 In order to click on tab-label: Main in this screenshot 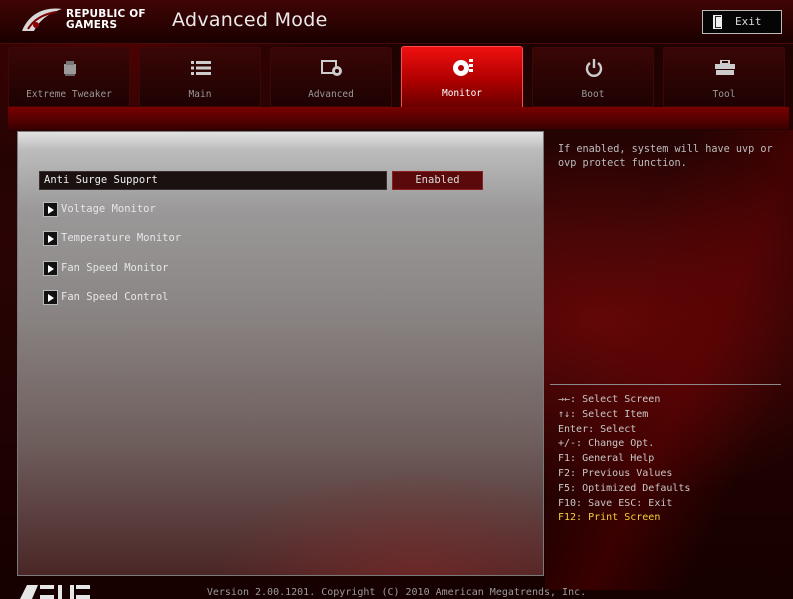, I will do `click(200, 94)`.